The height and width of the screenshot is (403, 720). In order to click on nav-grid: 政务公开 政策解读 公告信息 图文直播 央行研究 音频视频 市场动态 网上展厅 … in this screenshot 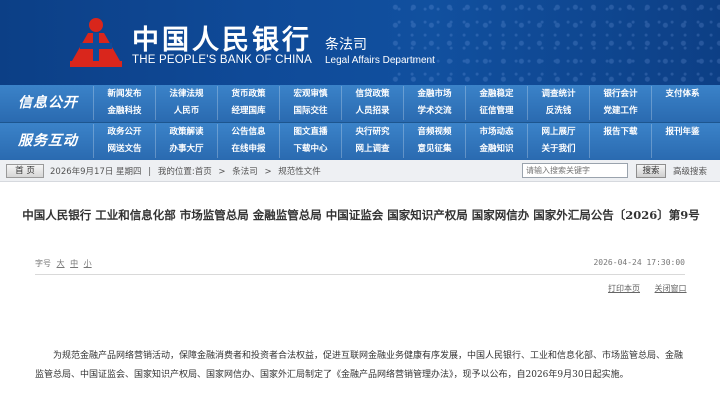, I will do `click(403, 141)`.